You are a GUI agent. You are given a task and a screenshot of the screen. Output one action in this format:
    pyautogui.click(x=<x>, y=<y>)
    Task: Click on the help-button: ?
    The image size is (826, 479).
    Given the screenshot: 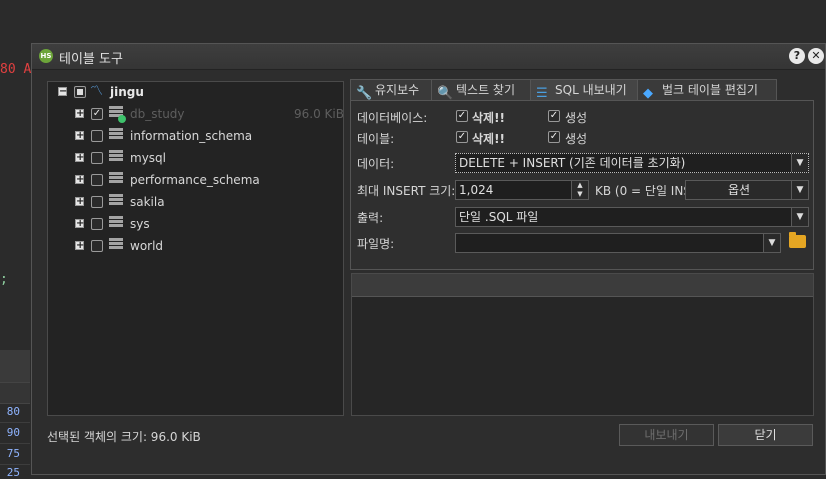 What is the action you would take?
    pyautogui.click(x=797, y=56)
    